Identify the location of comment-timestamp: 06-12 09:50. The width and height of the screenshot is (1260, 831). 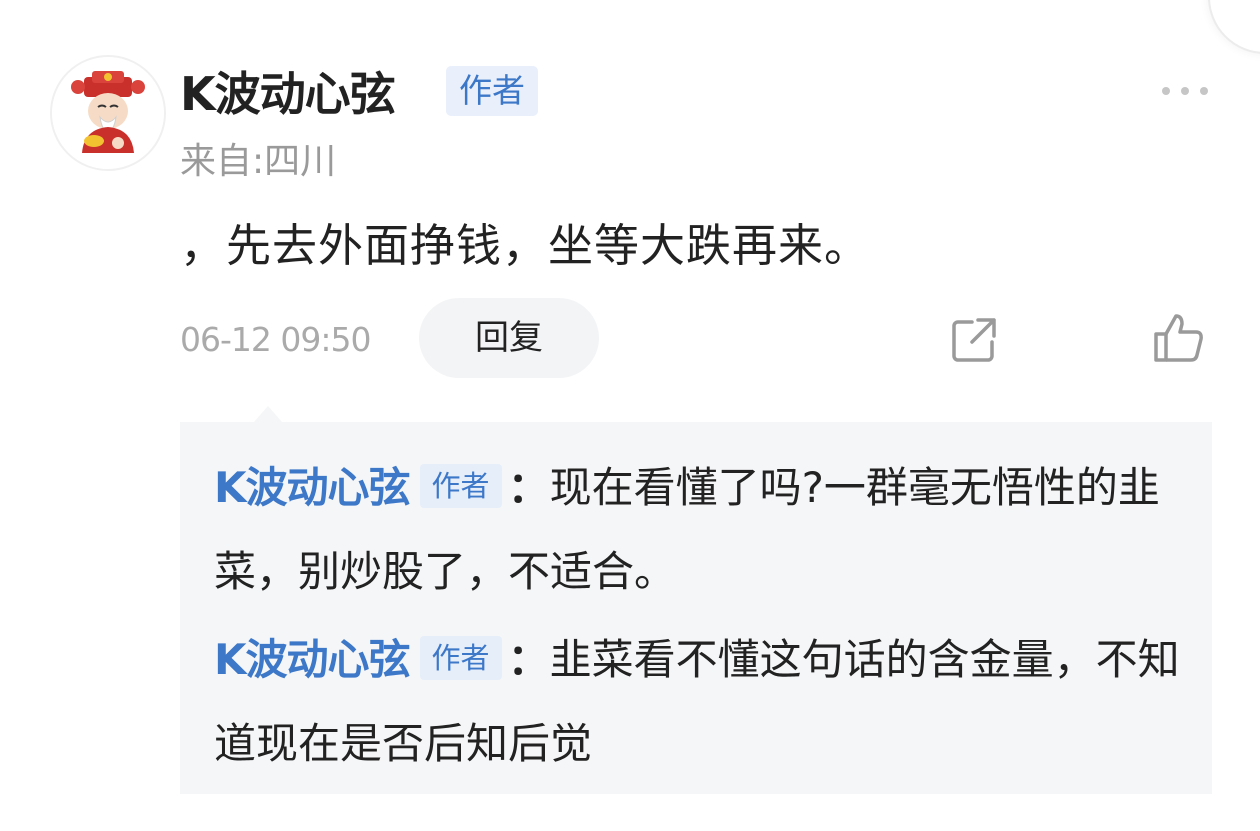
(275, 339).